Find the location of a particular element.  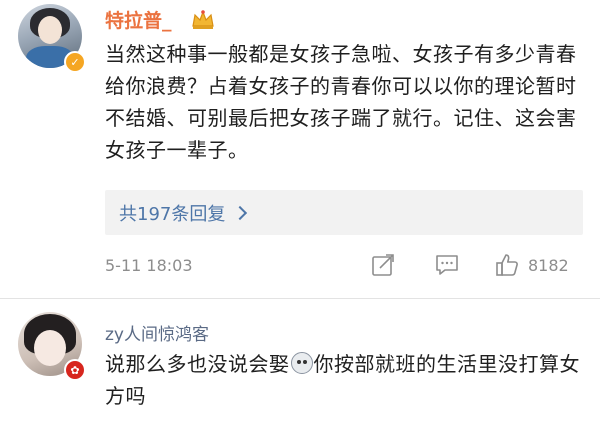

comment-text: 说那么多也没说会娶 你按部就班的生活里没打算女方吗 is located at coordinates (350, 380).